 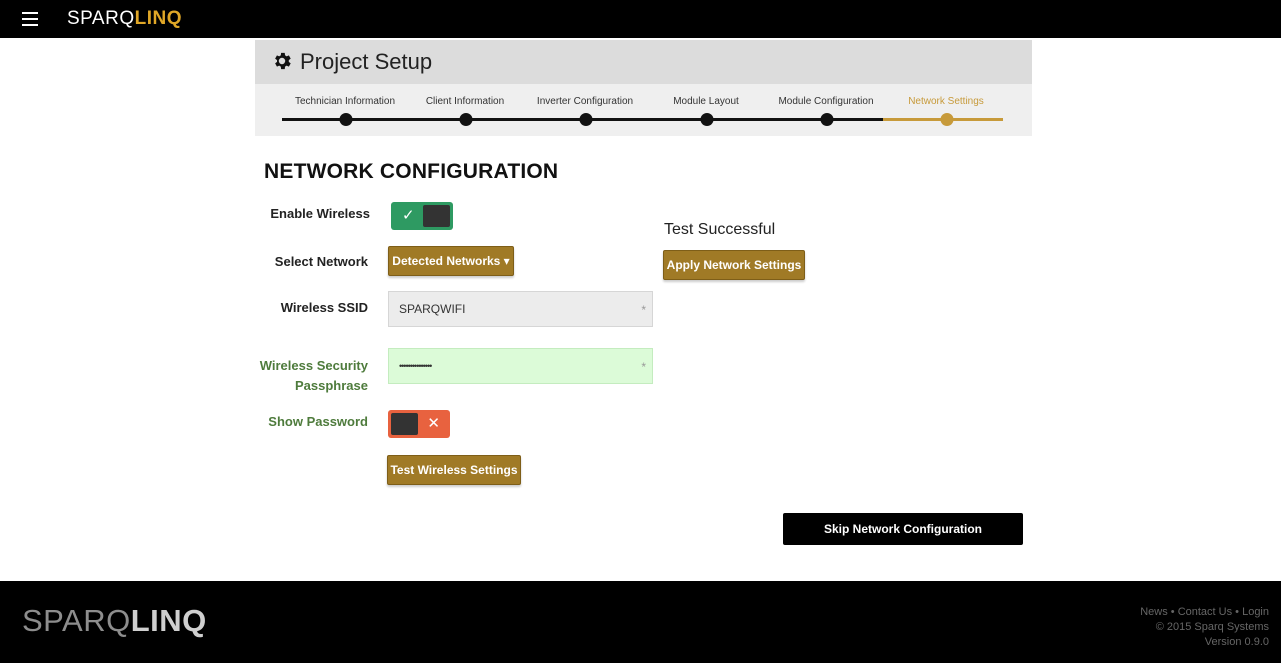 What do you see at coordinates (825, 101) in the screenshot?
I see `step-label-module-configuration: Module Configuration` at bounding box center [825, 101].